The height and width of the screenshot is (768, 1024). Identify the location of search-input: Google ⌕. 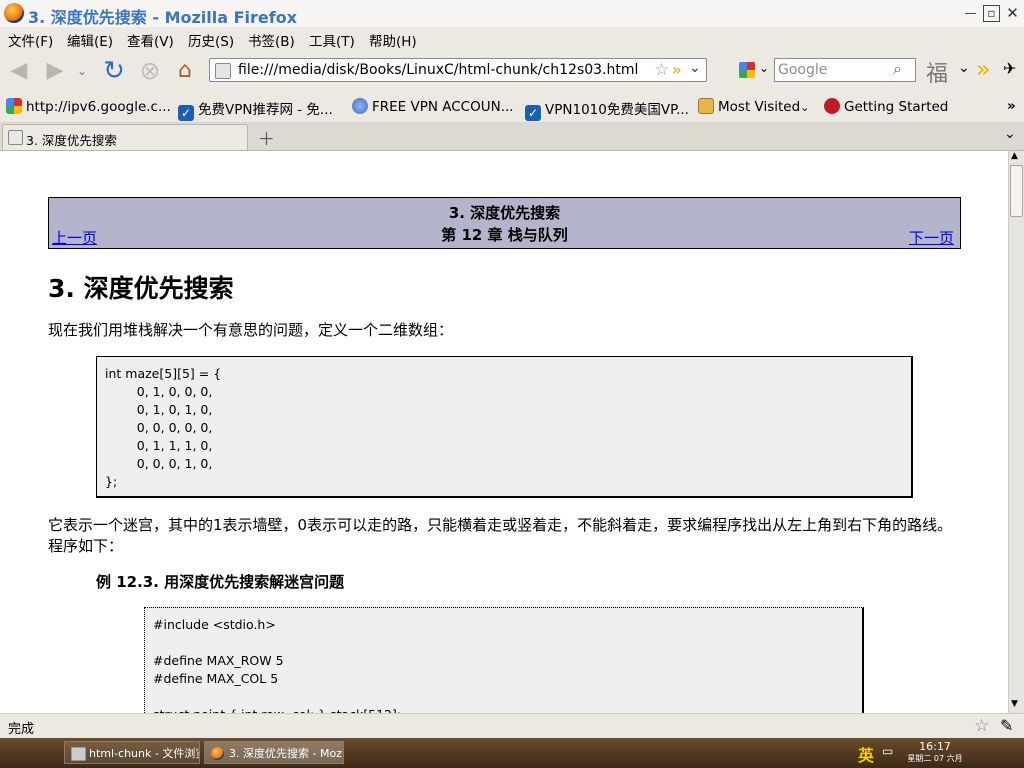
(845, 70).